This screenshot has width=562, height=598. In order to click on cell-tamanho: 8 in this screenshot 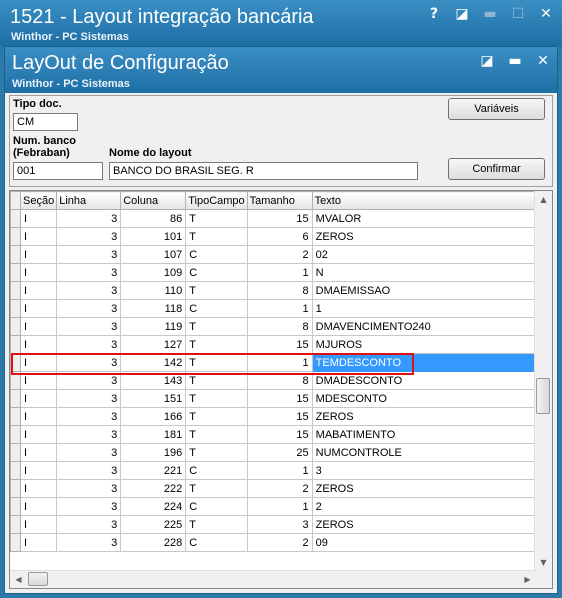, I will do `click(279, 326)`.